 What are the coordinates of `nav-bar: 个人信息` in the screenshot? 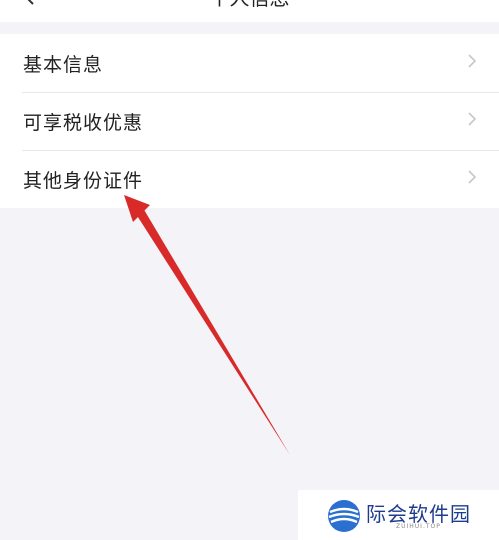 It's located at (249, 11).